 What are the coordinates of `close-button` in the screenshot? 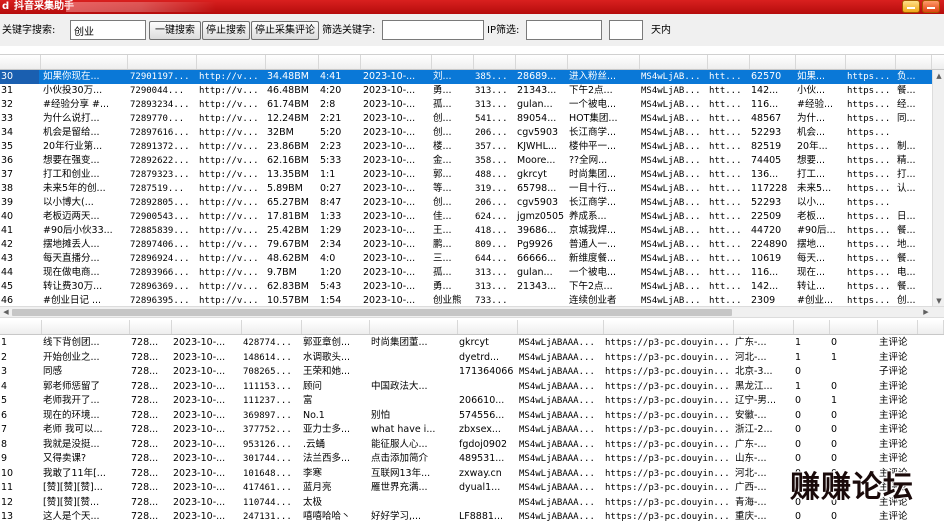 It's located at (931, 6).